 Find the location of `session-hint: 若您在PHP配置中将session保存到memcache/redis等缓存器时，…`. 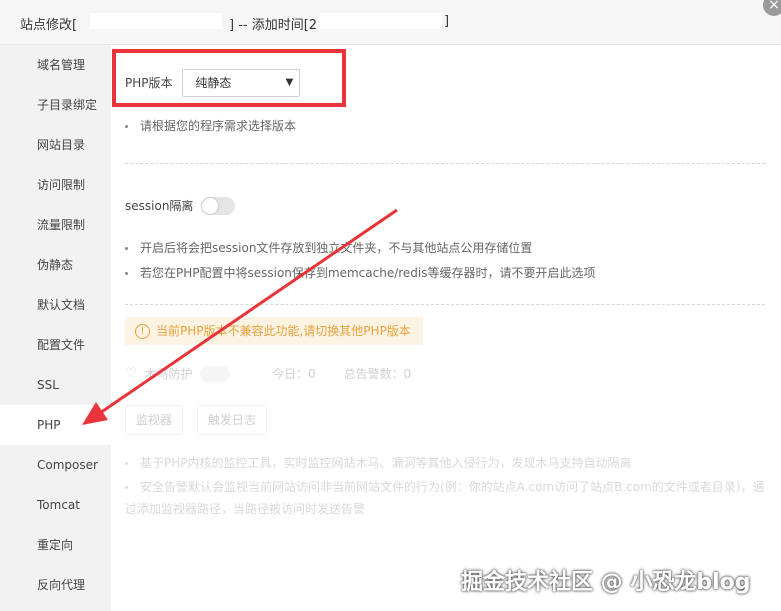

session-hint: 若您在PHP配置中将session保存到memcache/redis等缓存器时，… is located at coordinates (360, 272).